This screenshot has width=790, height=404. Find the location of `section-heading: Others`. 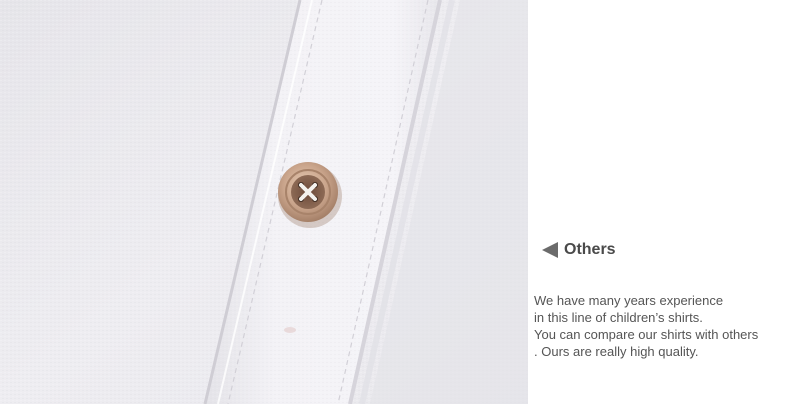

section-heading: Others is located at coordinates (579, 250).